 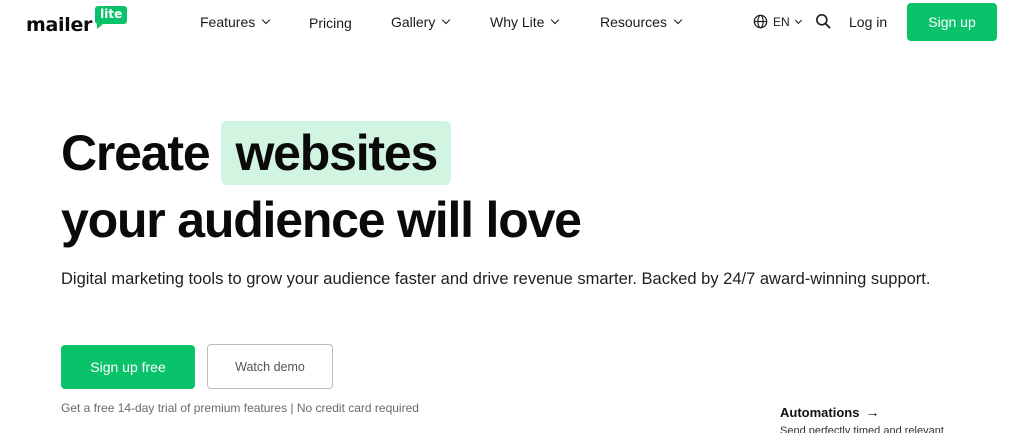 I want to click on hero-title-line2-text: your audience will love, so click(x=321, y=220).